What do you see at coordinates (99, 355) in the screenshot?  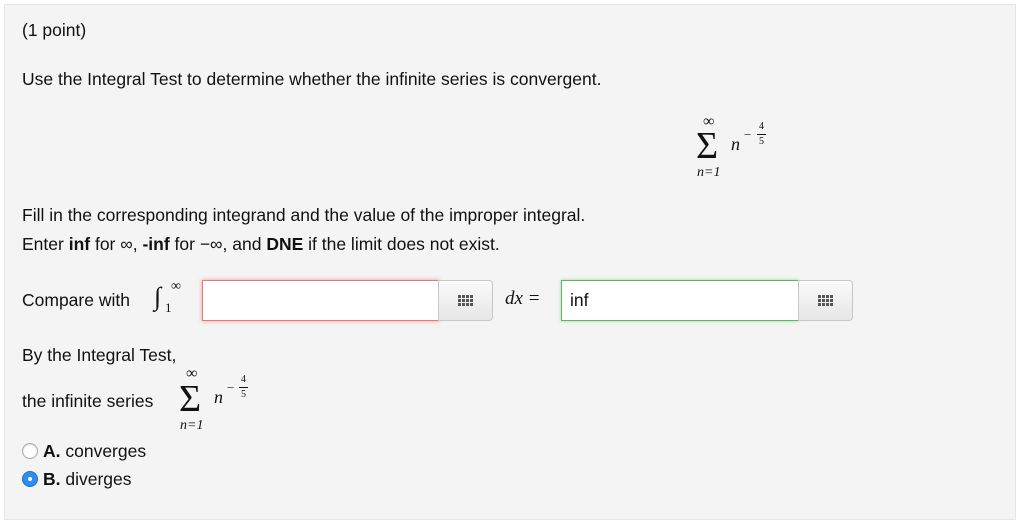 I see `by-test-label: By the Integral Test,` at bounding box center [99, 355].